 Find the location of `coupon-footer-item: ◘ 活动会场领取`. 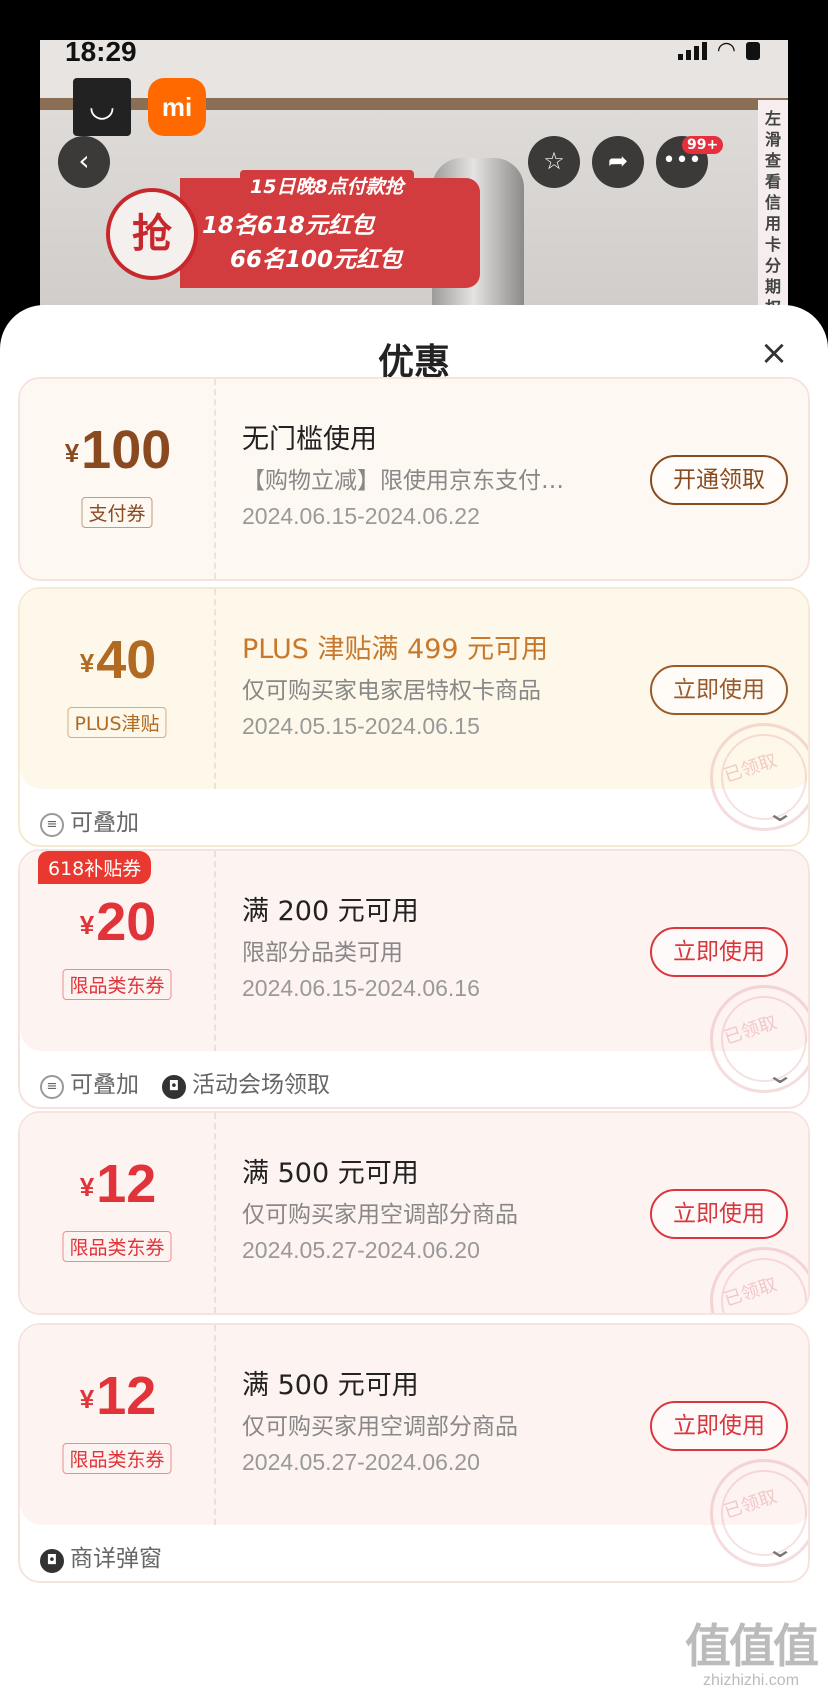

coupon-footer-item: ◘ 活动会场领取 is located at coordinates (246, 1082).